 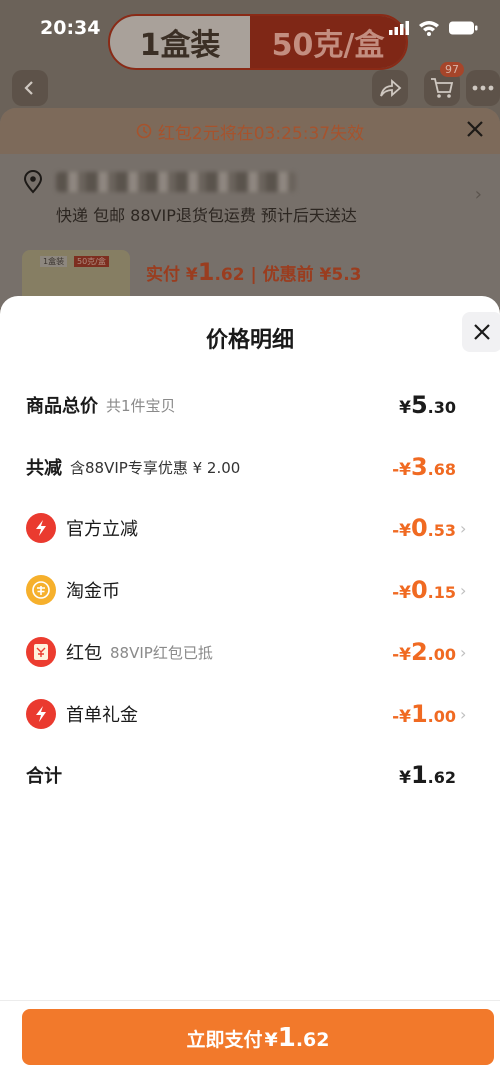 What do you see at coordinates (441, 777) in the screenshot?
I see `amount-dec: .62` at bounding box center [441, 777].